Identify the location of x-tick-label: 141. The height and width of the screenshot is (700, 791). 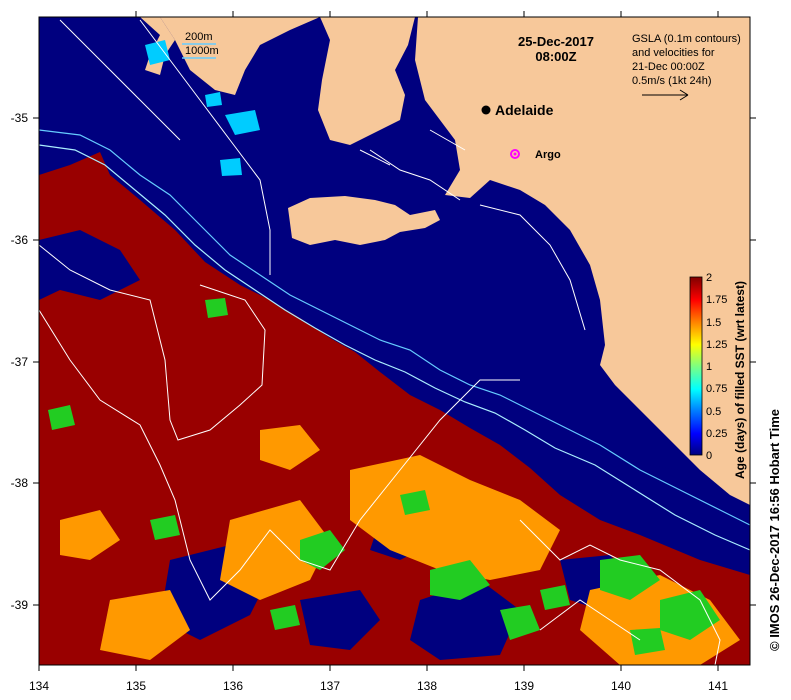
(718, 686).